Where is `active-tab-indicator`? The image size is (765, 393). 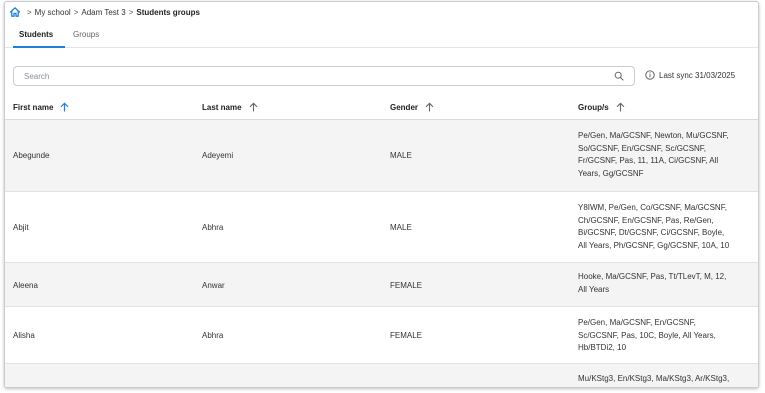
active-tab-indicator is located at coordinates (39, 47).